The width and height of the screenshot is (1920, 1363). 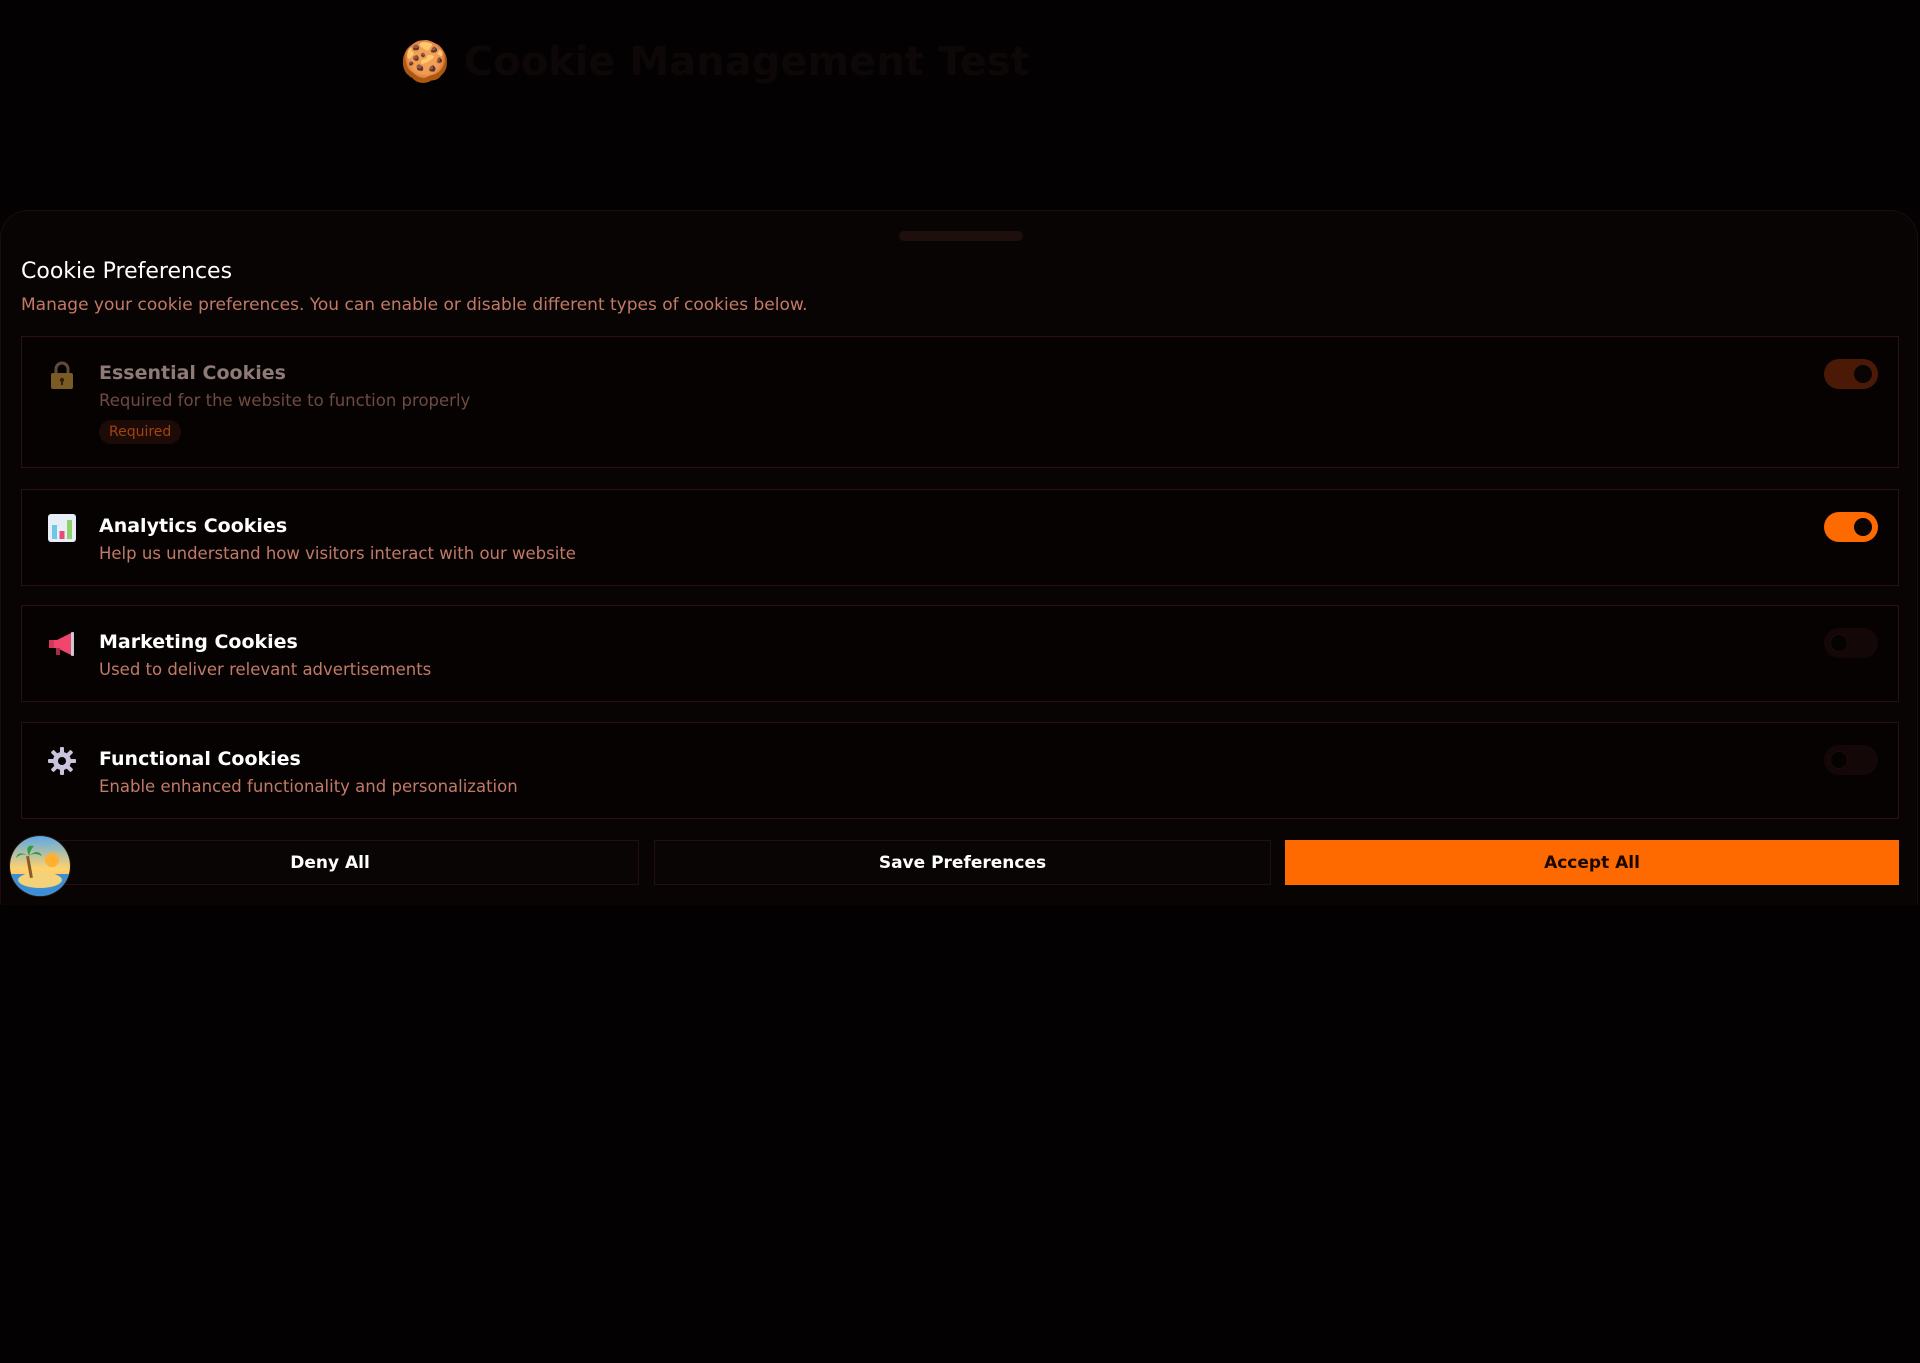 What do you see at coordinates (127, 271) in the screenshot?
I see `sheet-title: Cookie Preferences` at bounding box center [127, 271].